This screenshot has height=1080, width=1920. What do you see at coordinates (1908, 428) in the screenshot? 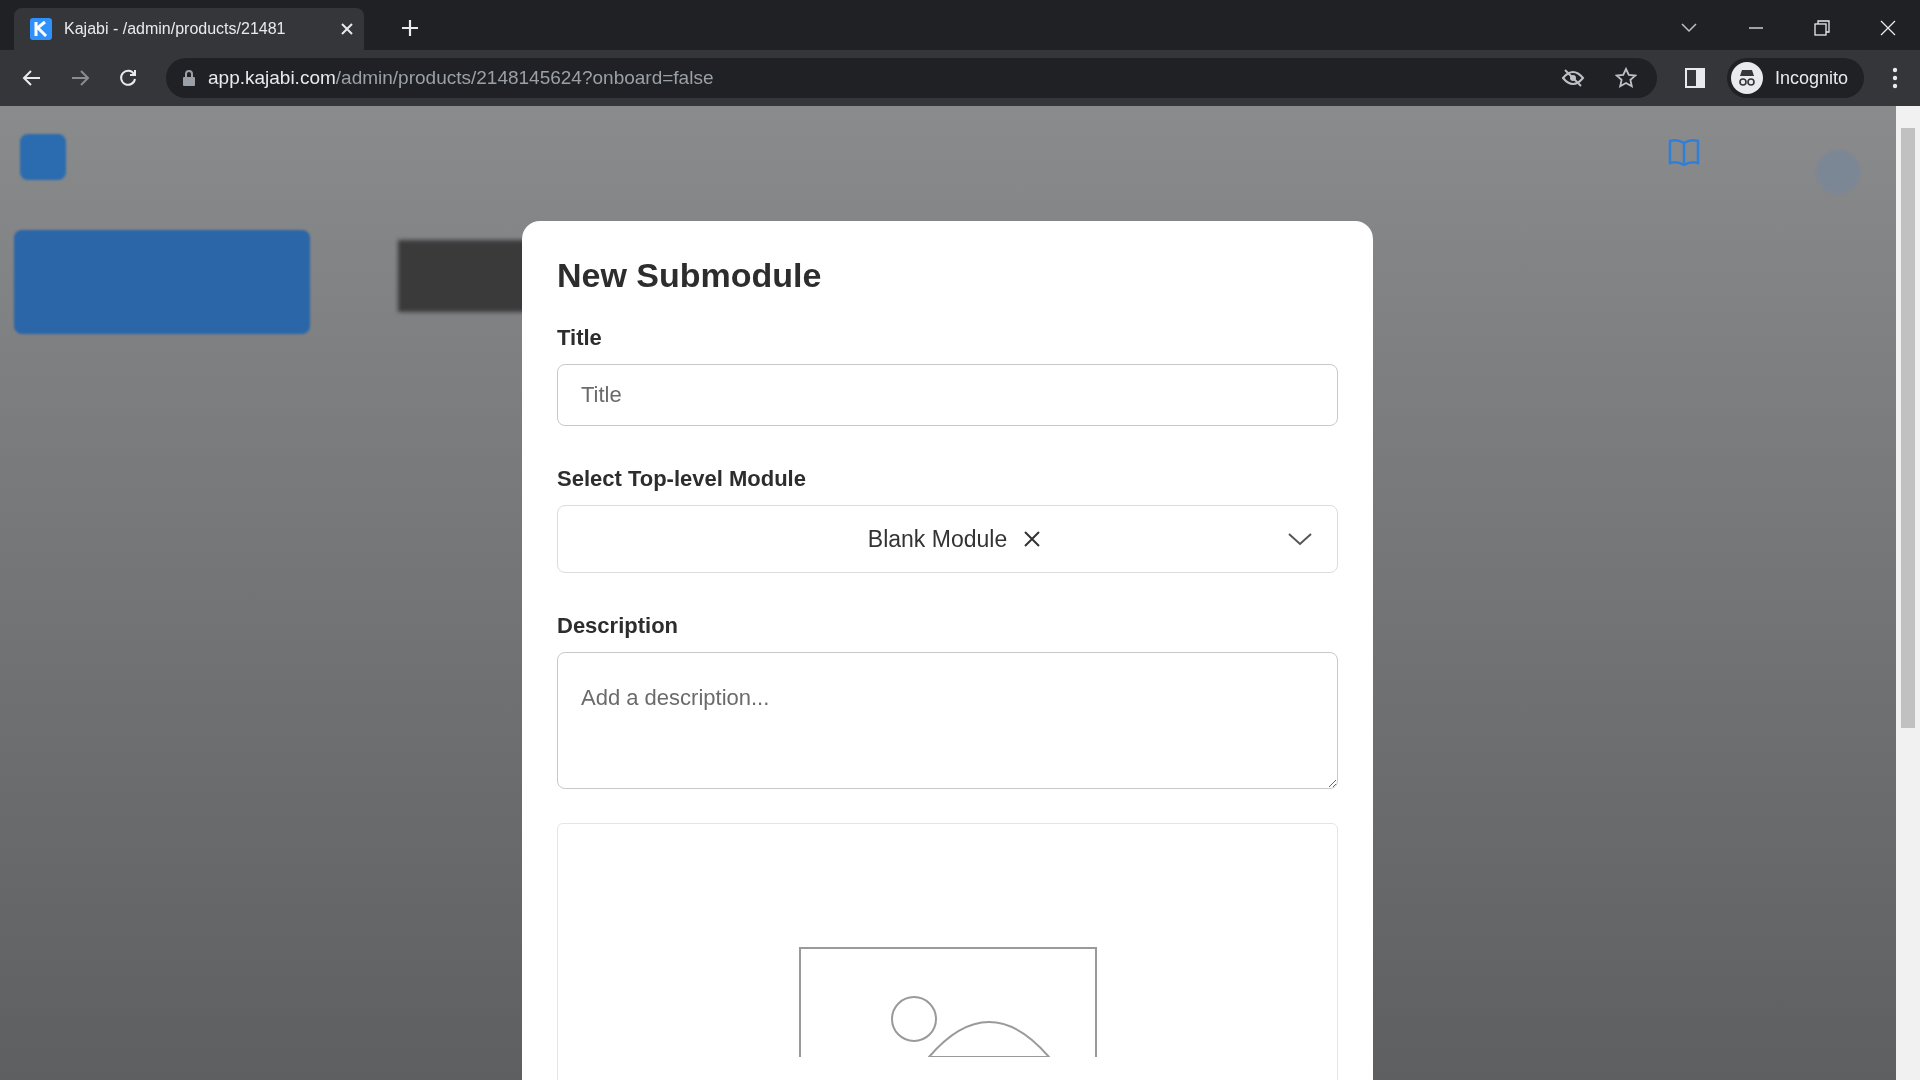
I see `scrollbar-thumb` at bounding box center [1908, 428].